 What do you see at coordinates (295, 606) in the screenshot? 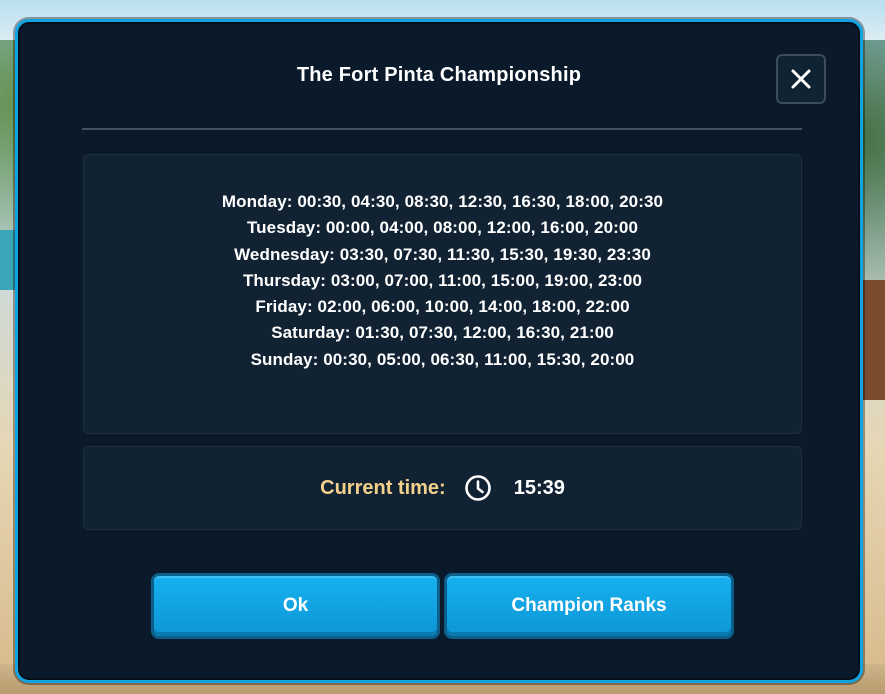
I see `ok-button: Ok` at bounding box center [295, 606].